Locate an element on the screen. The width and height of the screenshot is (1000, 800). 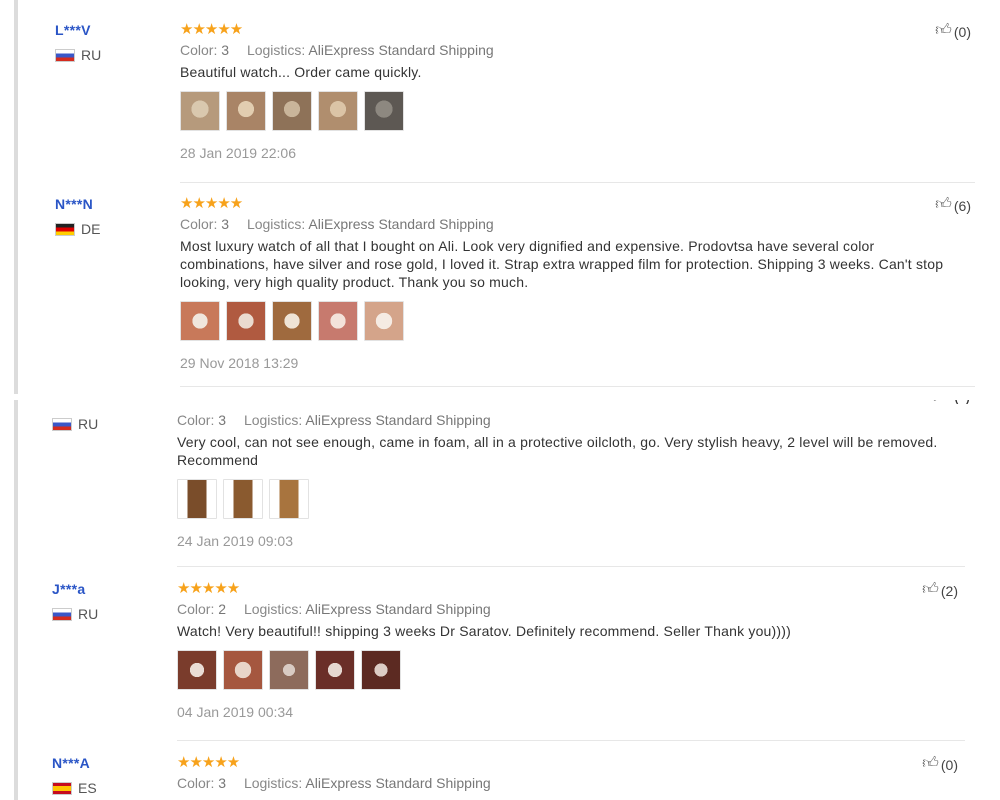
color-value: 2 is located at coordinates (222, 609).